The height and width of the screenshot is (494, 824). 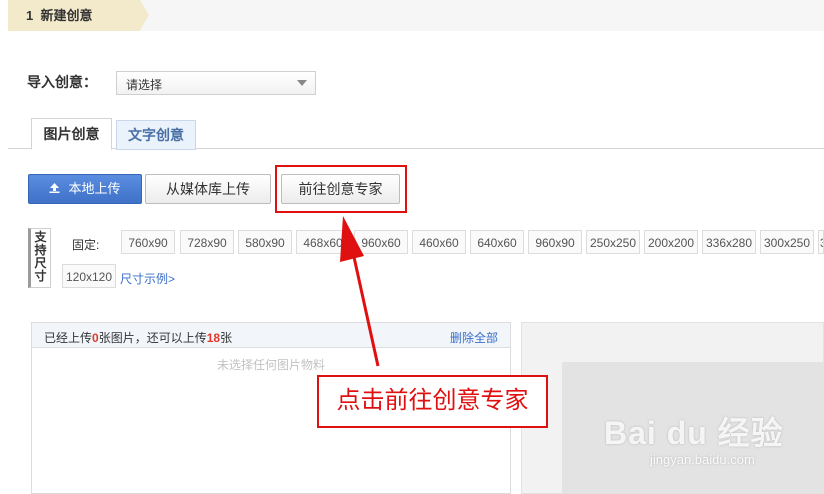 I want to click on chevron-down-icon, so click(x=302, y=83).